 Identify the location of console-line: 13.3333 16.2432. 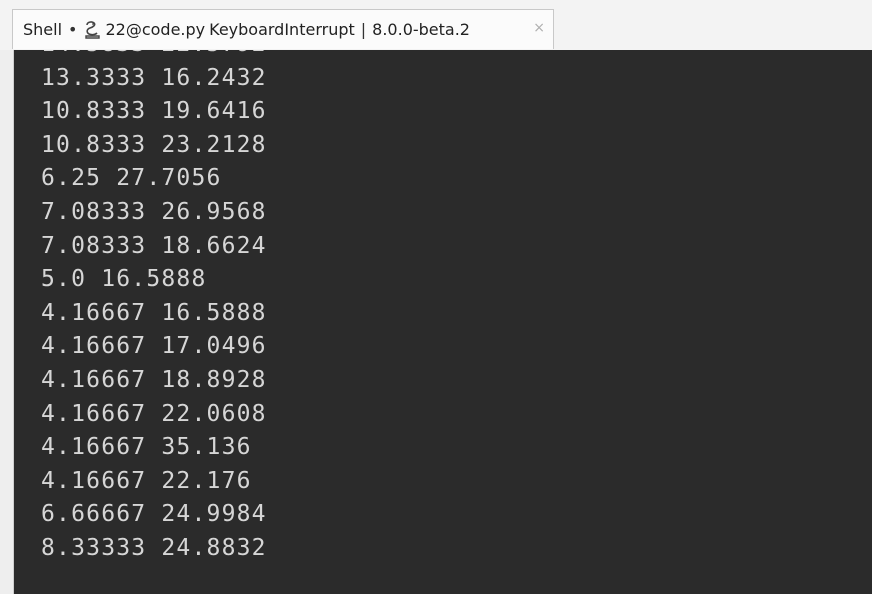
(154, 77).